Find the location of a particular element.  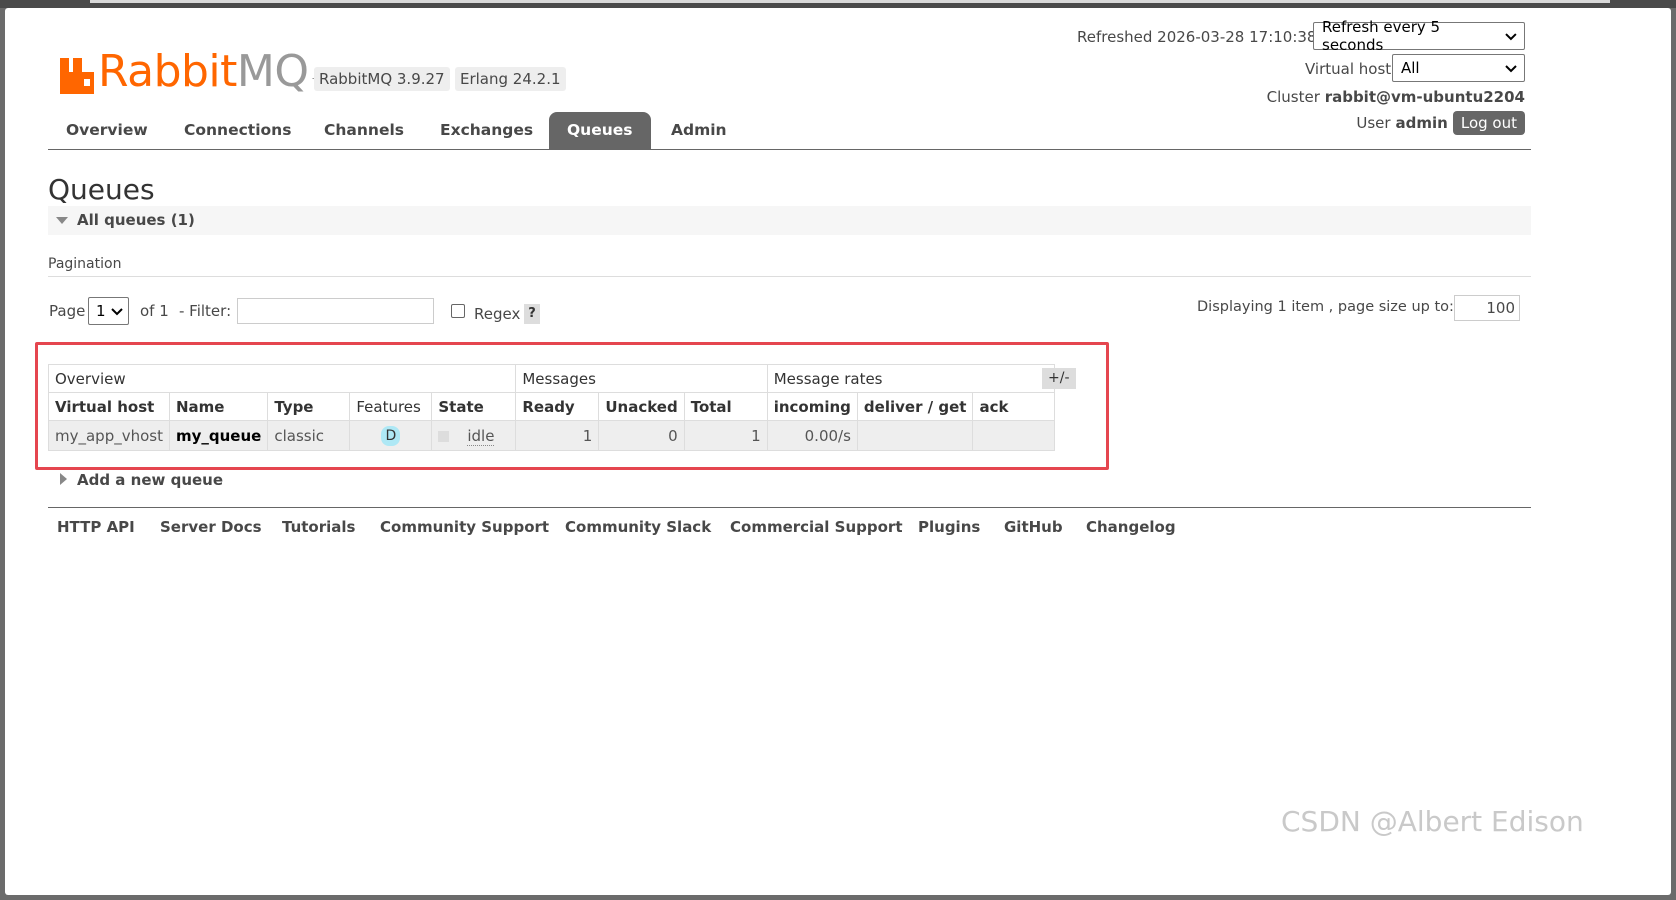

cell-type: classic is located at coordinates (309, 435).